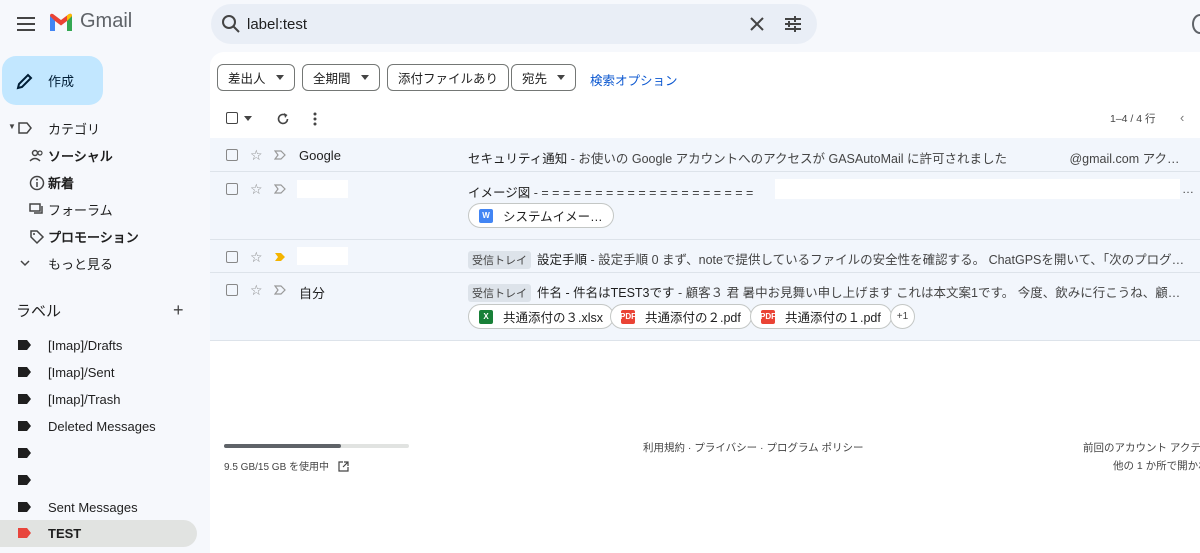 This screenshot has height=553, width=1200. I want to click on storage-text: 9.5 GB/15 GB を使用中, so click(286, 465).